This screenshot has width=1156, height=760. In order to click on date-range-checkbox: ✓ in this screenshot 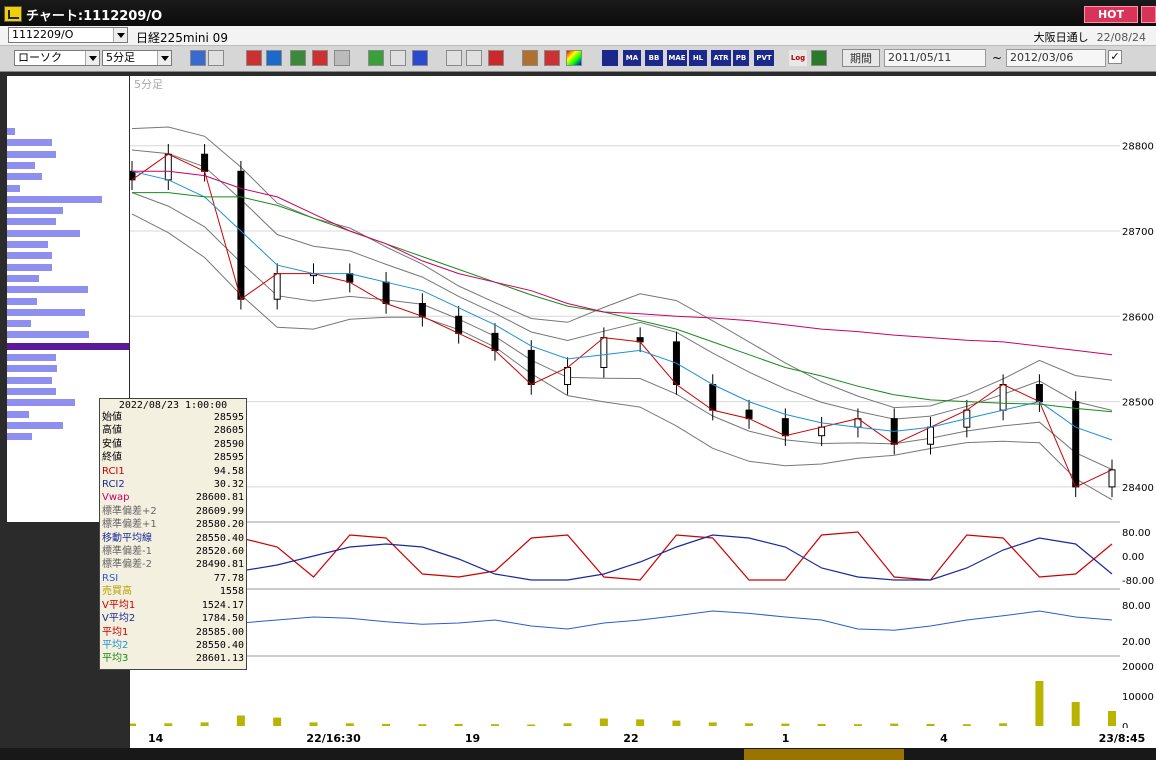, I will do `click(1115, 57)`.